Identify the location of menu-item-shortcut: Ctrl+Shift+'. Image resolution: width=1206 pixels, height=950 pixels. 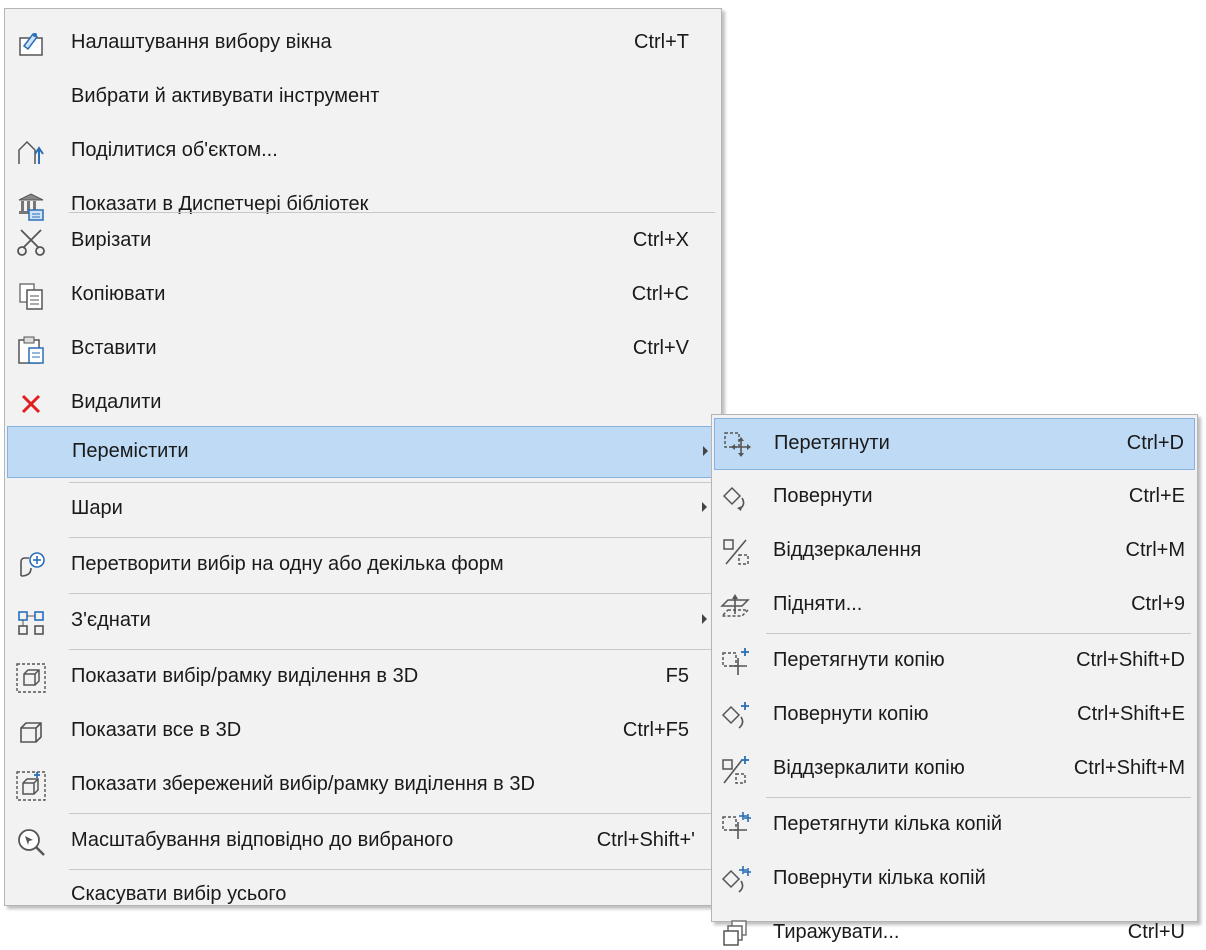
(645, 840).